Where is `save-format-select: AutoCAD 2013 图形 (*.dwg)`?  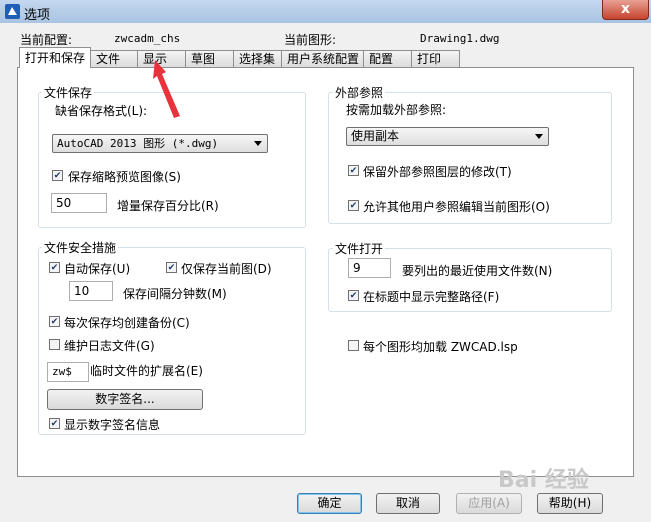 save-format-select: AutoCAD 2013 图形 (*.dwg) is located at coordinates (160, 143).